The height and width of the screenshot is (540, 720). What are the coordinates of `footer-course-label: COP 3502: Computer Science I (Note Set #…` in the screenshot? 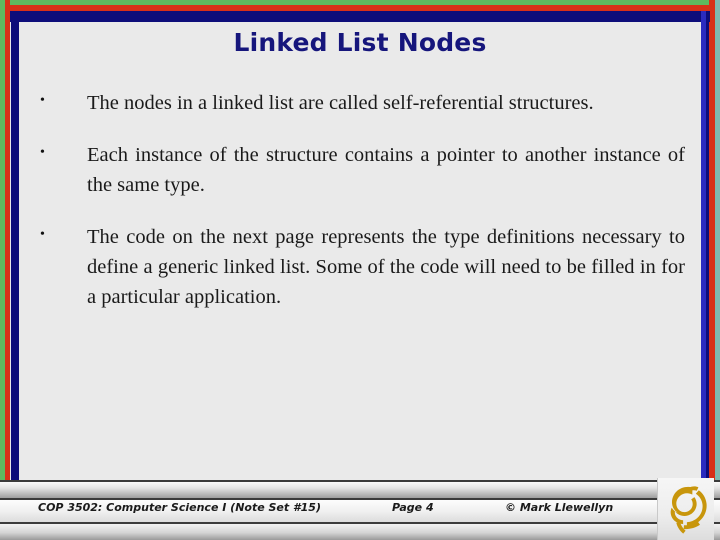 It's located at (179, 507).